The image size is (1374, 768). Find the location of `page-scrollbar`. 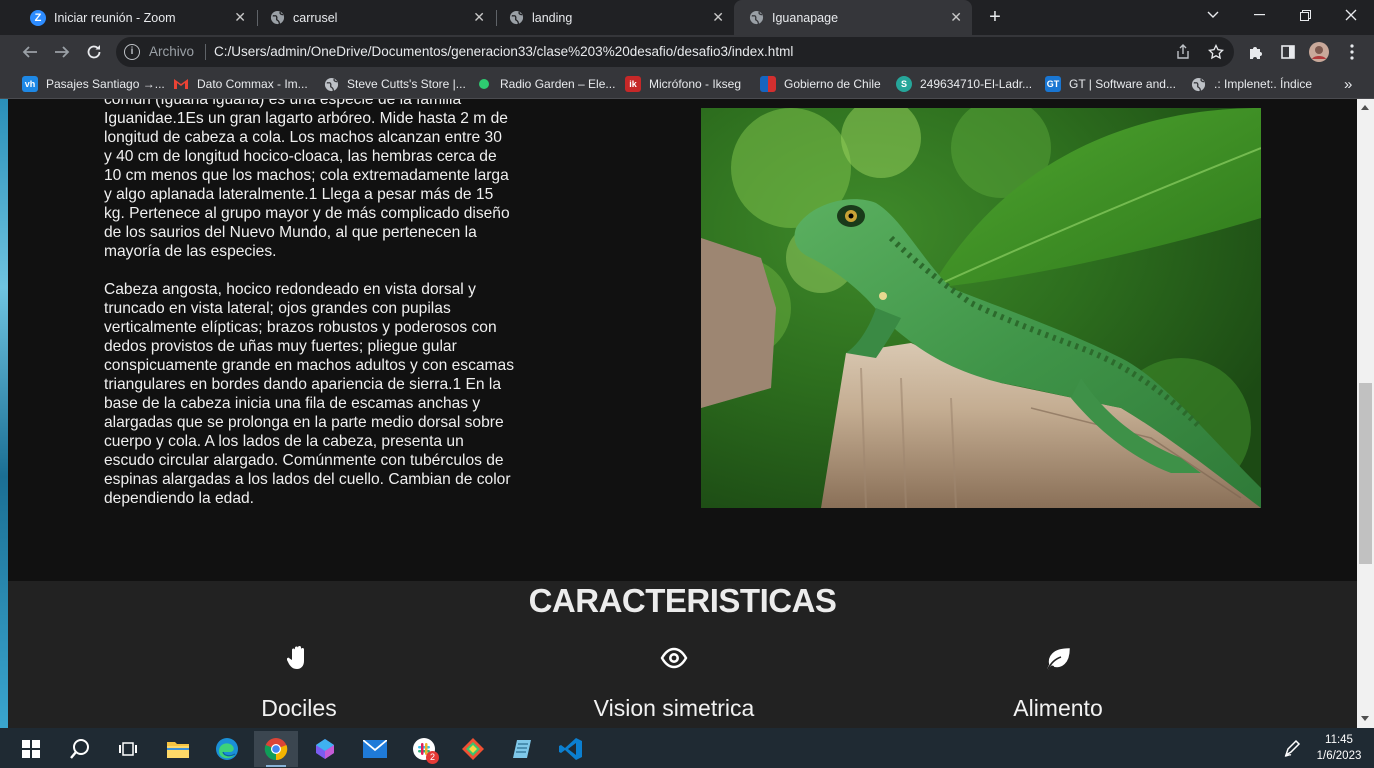

page-scrollbar is located at coordinates (1365, 413).